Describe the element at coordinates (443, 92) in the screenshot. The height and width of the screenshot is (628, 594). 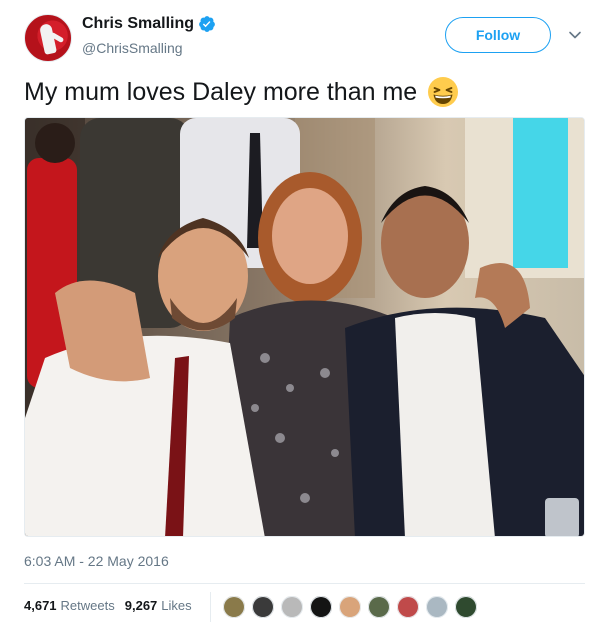
I see `grinning-squinting-face-icon` at that location.